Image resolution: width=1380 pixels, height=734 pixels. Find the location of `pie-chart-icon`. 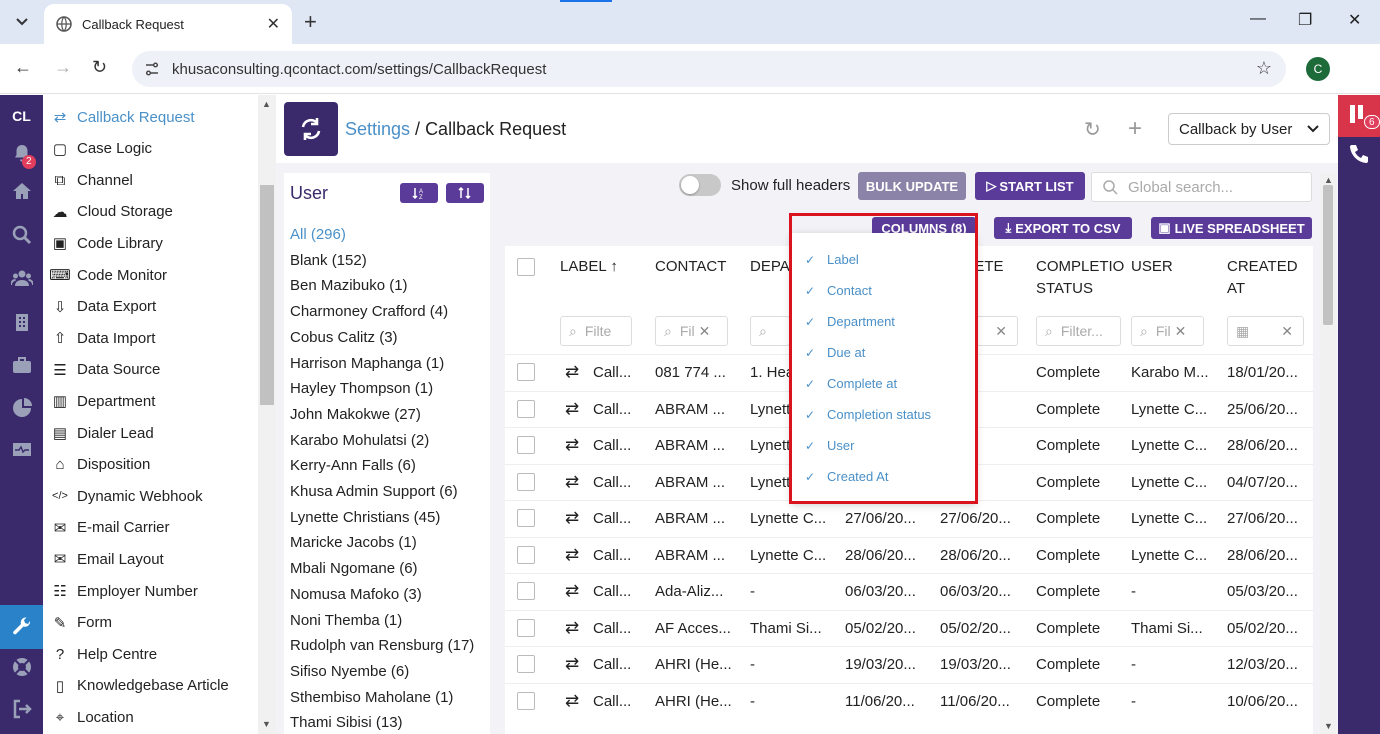

pie-chart-icon is located at coordinates (21, 408).